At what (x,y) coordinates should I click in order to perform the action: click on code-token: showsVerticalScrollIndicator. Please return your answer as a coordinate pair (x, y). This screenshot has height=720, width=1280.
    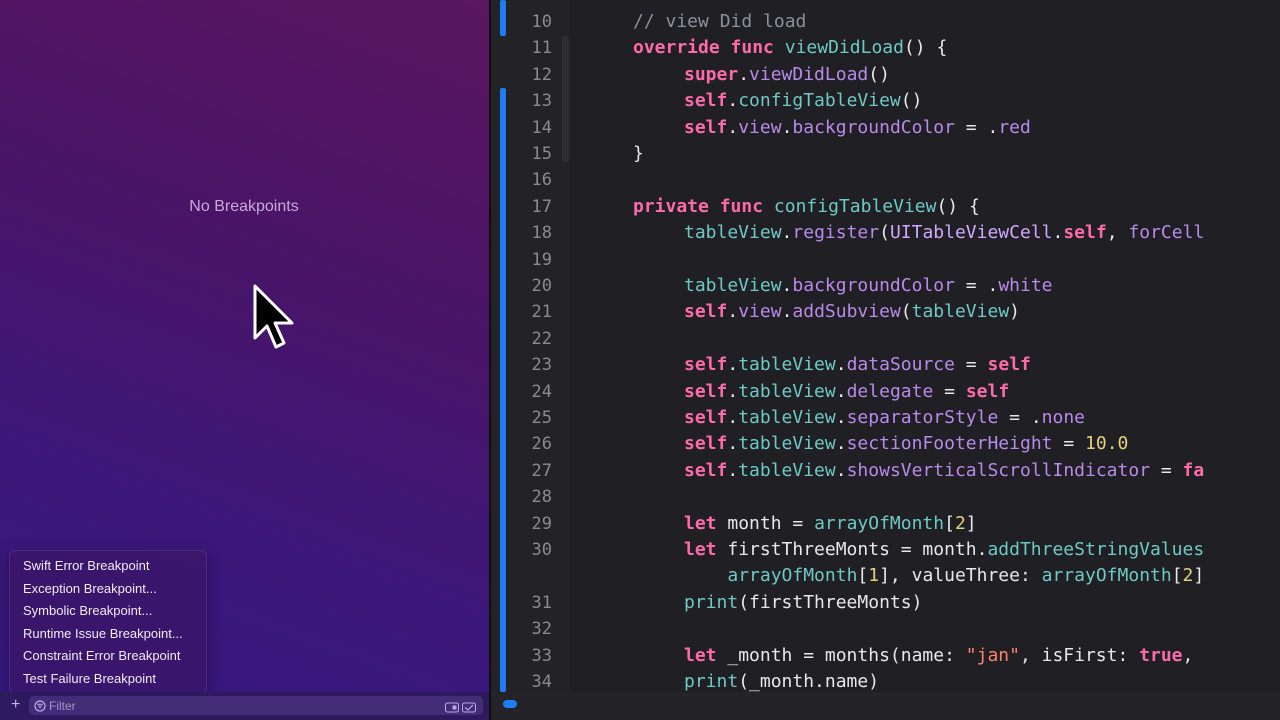
    Looking at the image, I should click on (998, 470).